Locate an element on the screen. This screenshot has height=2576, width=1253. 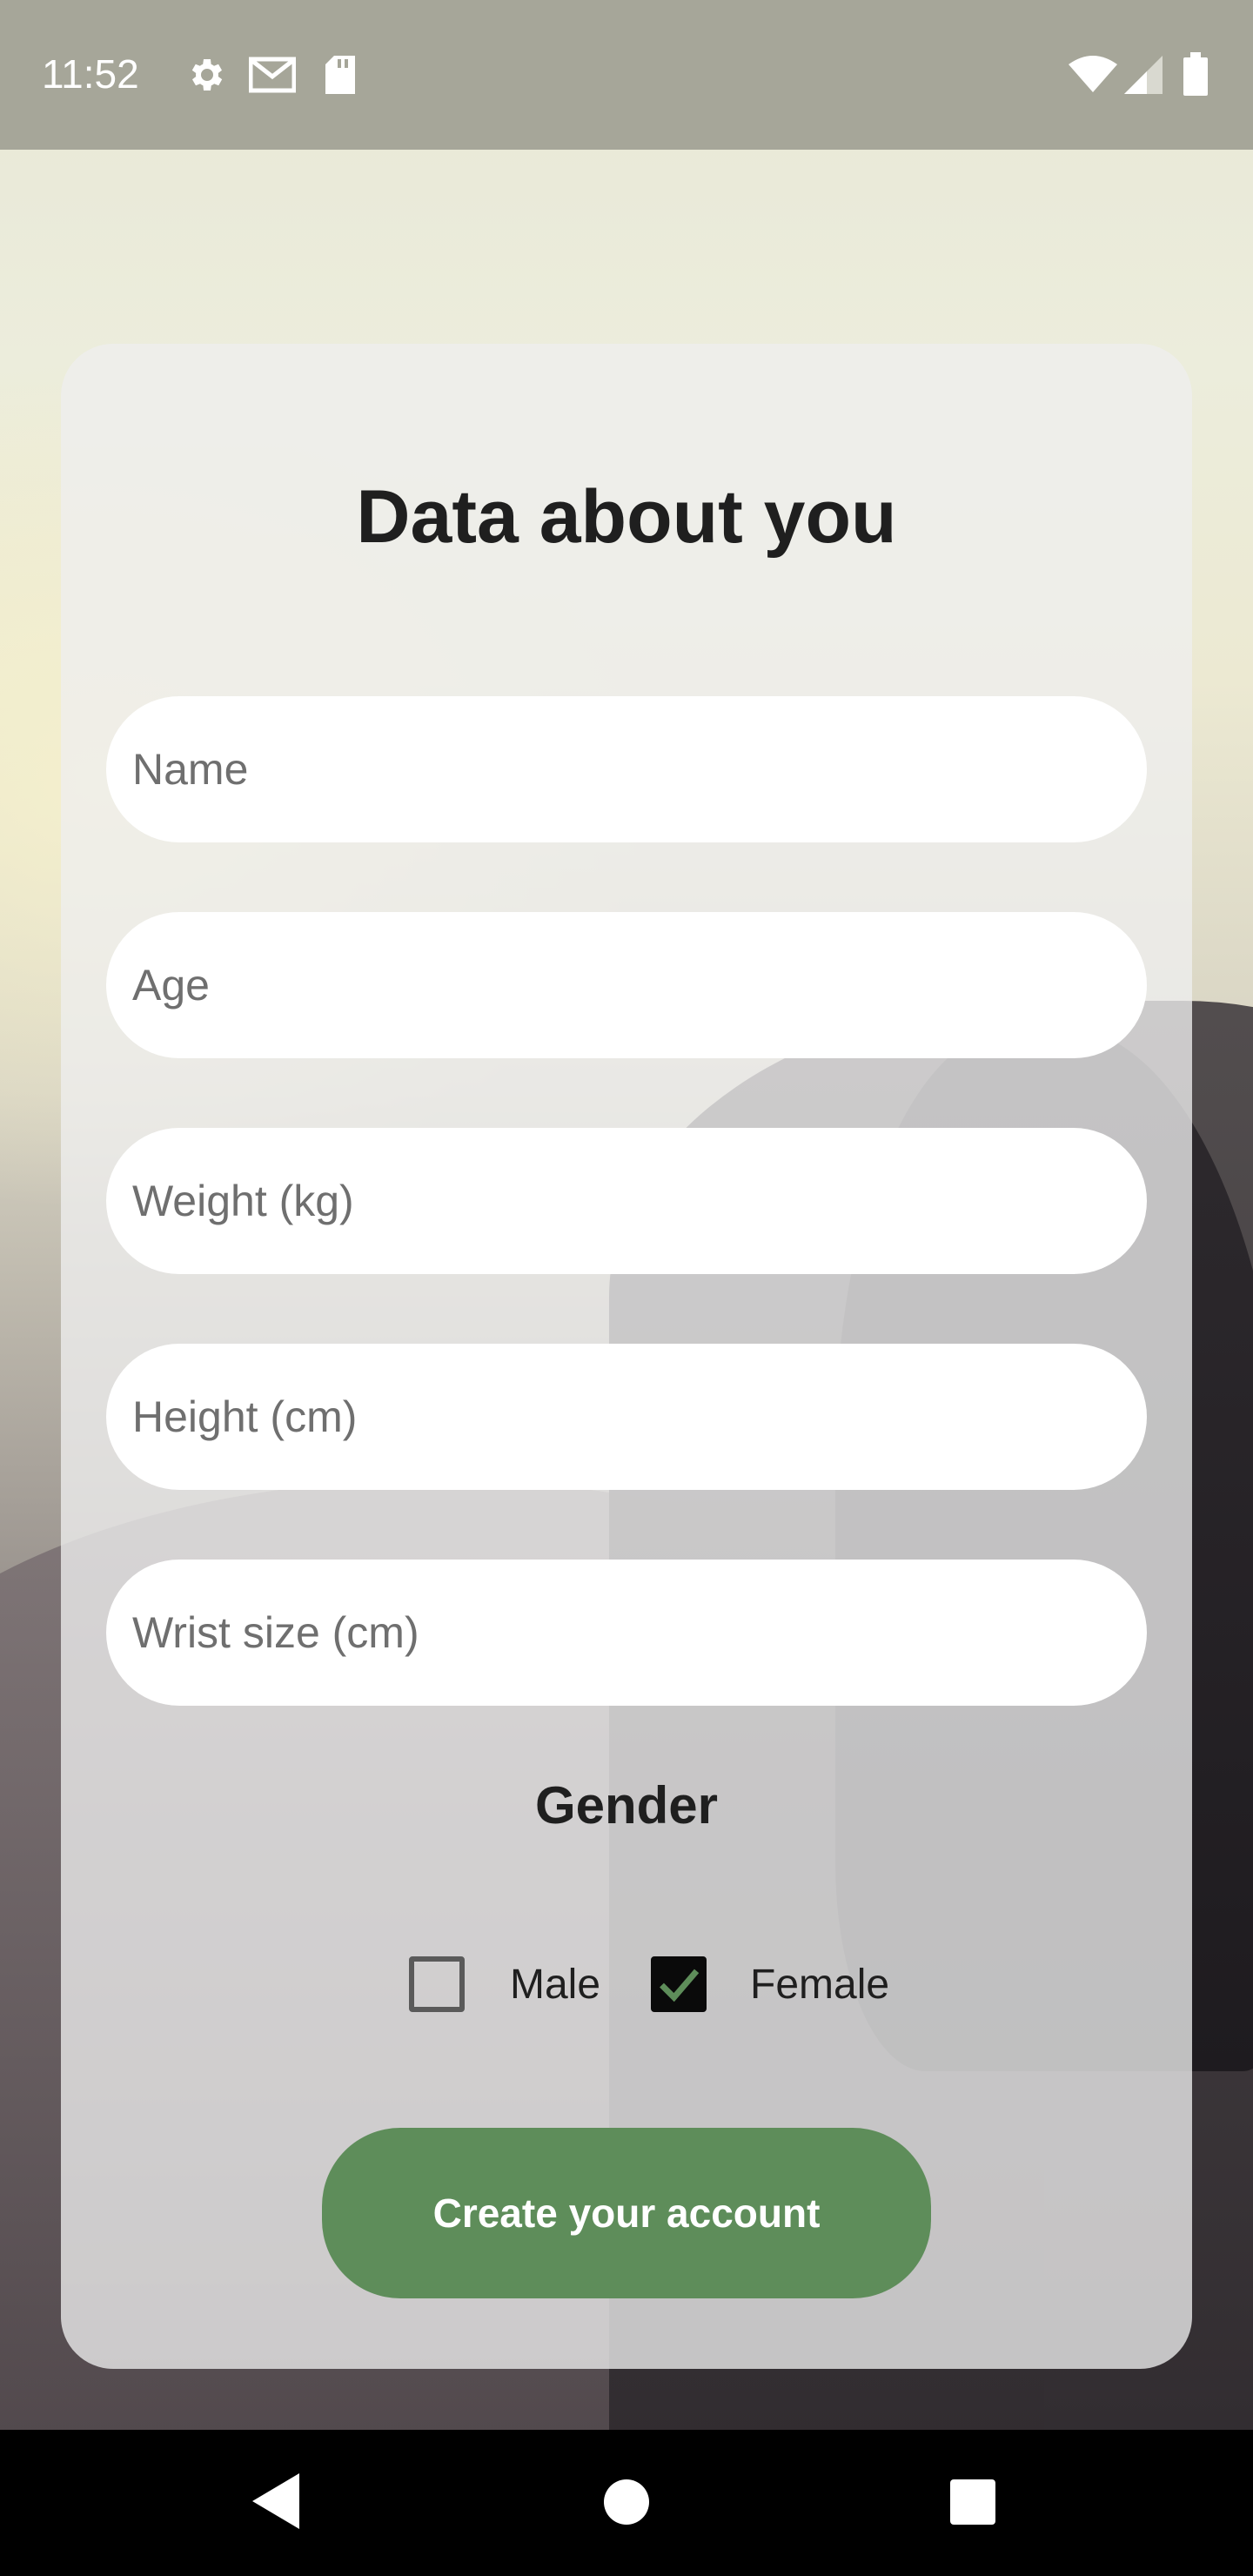
age-field is located at coordinates (626, 985).